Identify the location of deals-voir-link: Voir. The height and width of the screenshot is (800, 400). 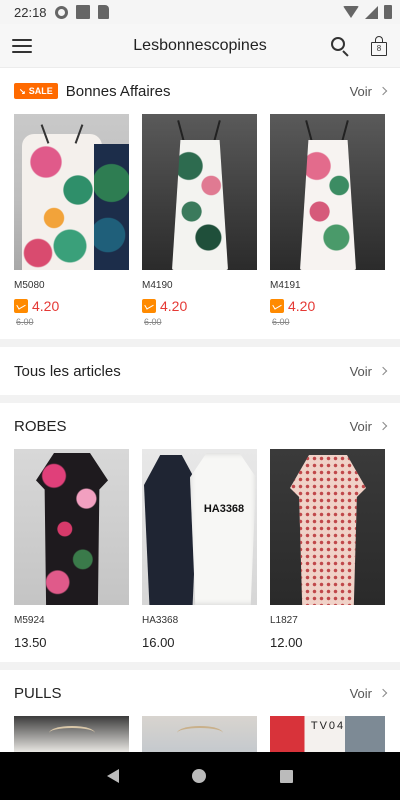
(368, 91).